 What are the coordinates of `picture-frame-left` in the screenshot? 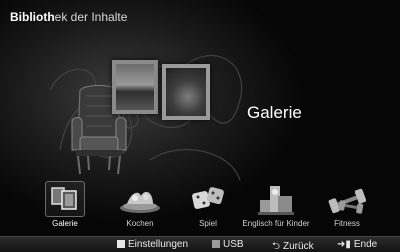 It's located at (135, 87).